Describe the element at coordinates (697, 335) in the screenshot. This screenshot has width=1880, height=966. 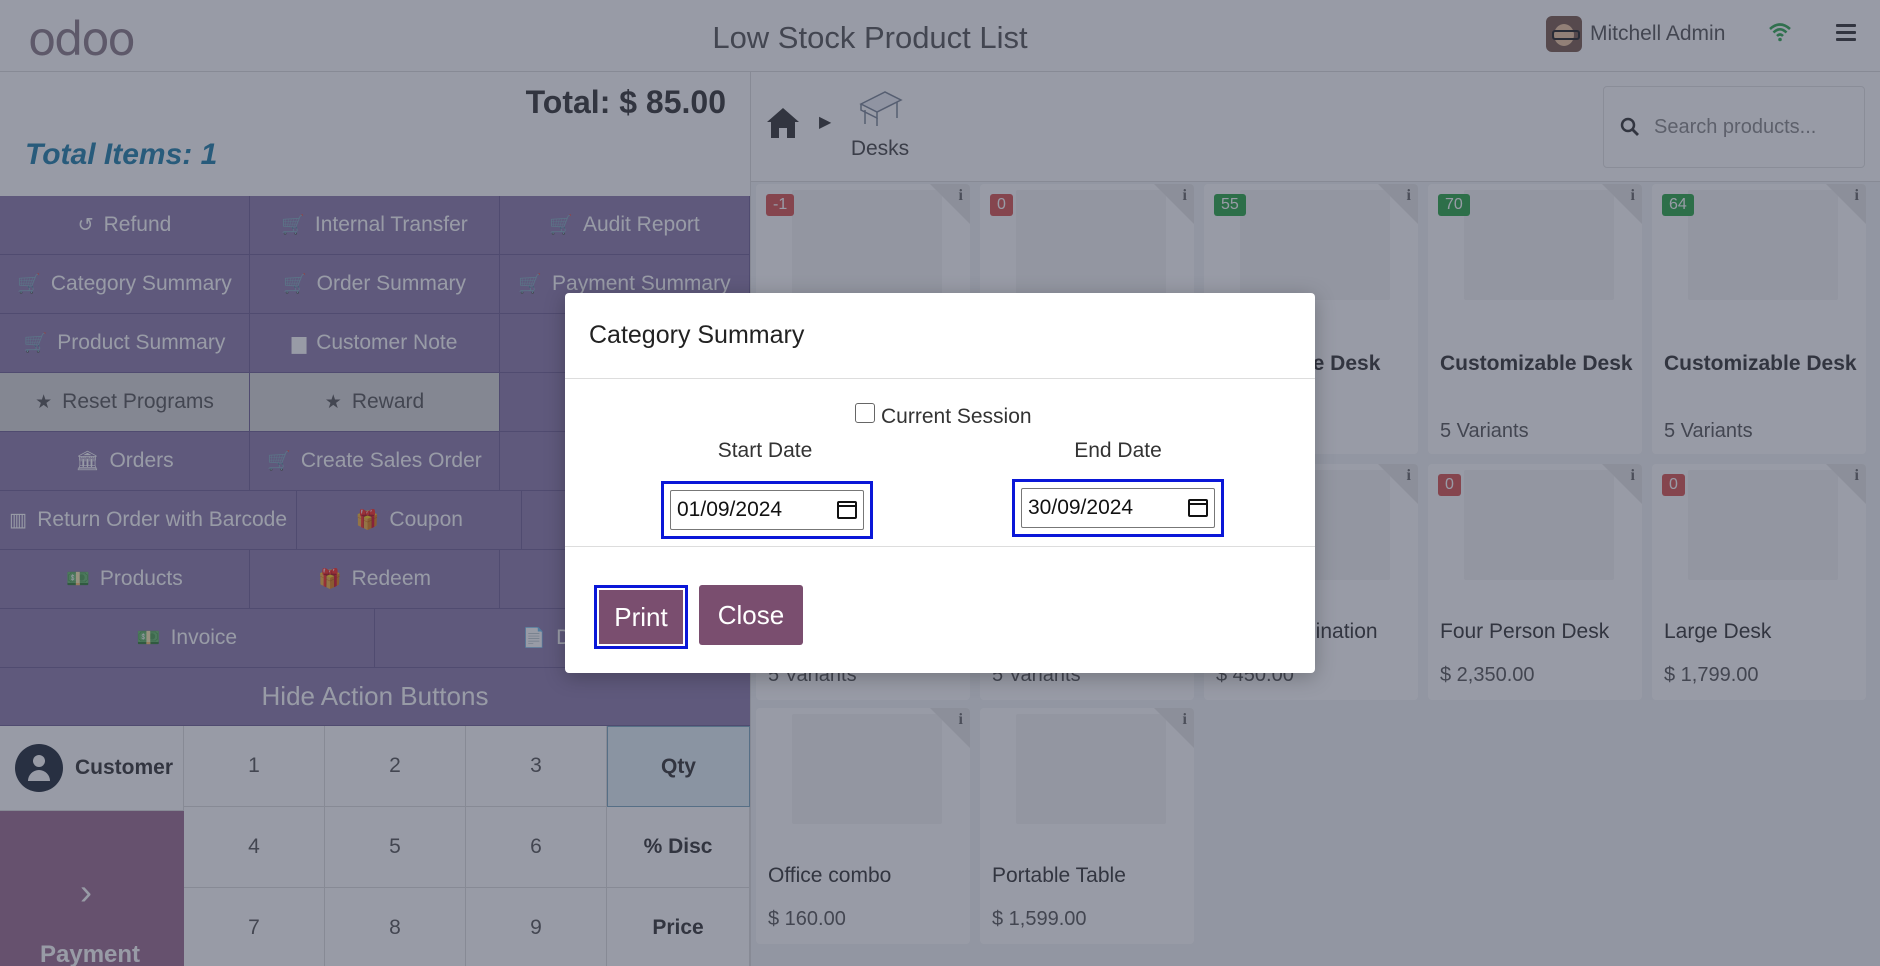
I see `dialog-title: Category Summary` at that location.